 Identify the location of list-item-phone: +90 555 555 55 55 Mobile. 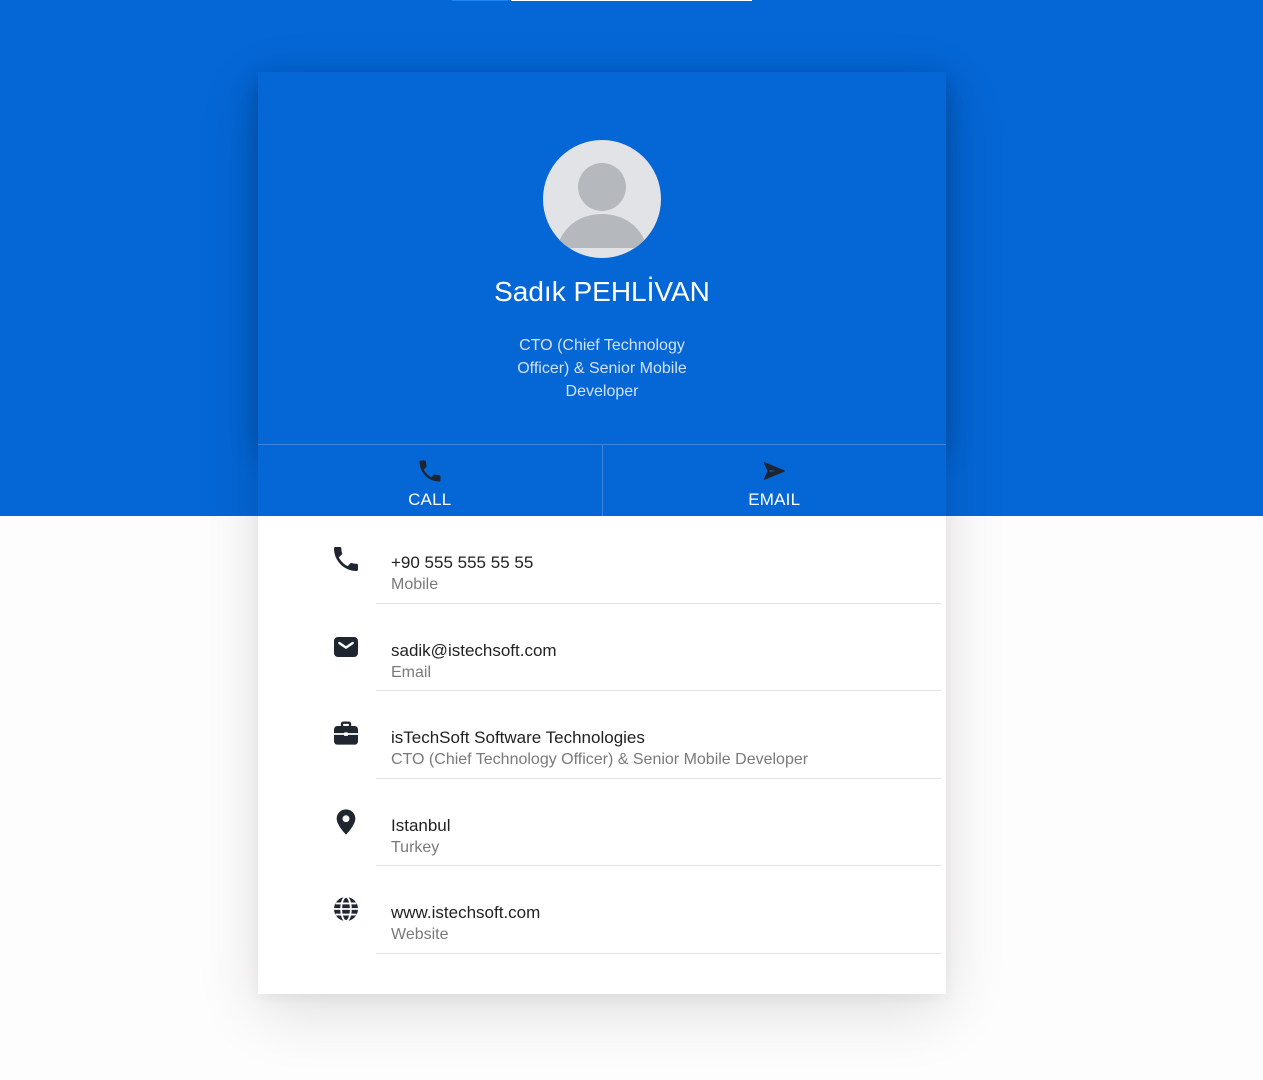
(602, 560).